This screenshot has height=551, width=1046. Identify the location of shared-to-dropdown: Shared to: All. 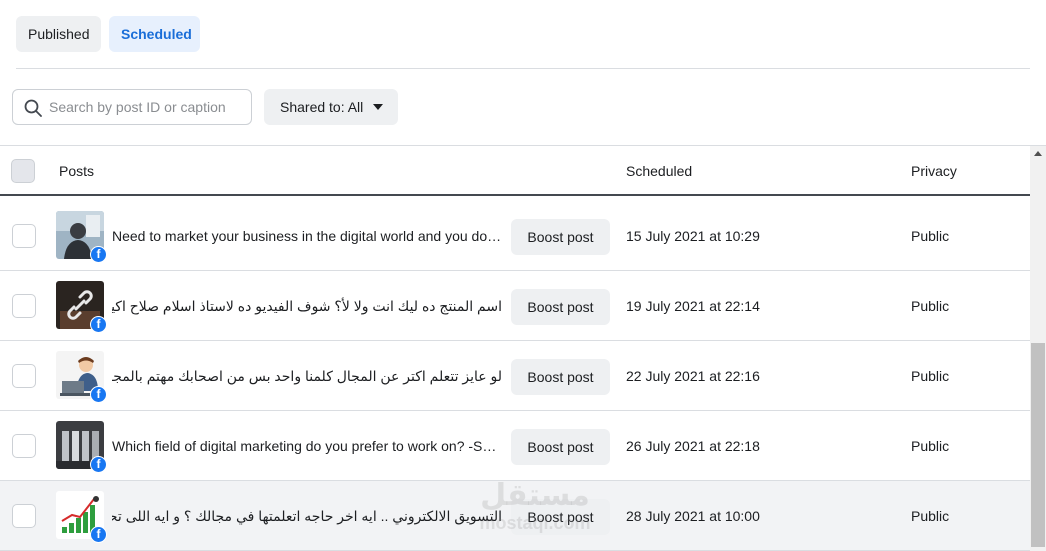
(331, 107).